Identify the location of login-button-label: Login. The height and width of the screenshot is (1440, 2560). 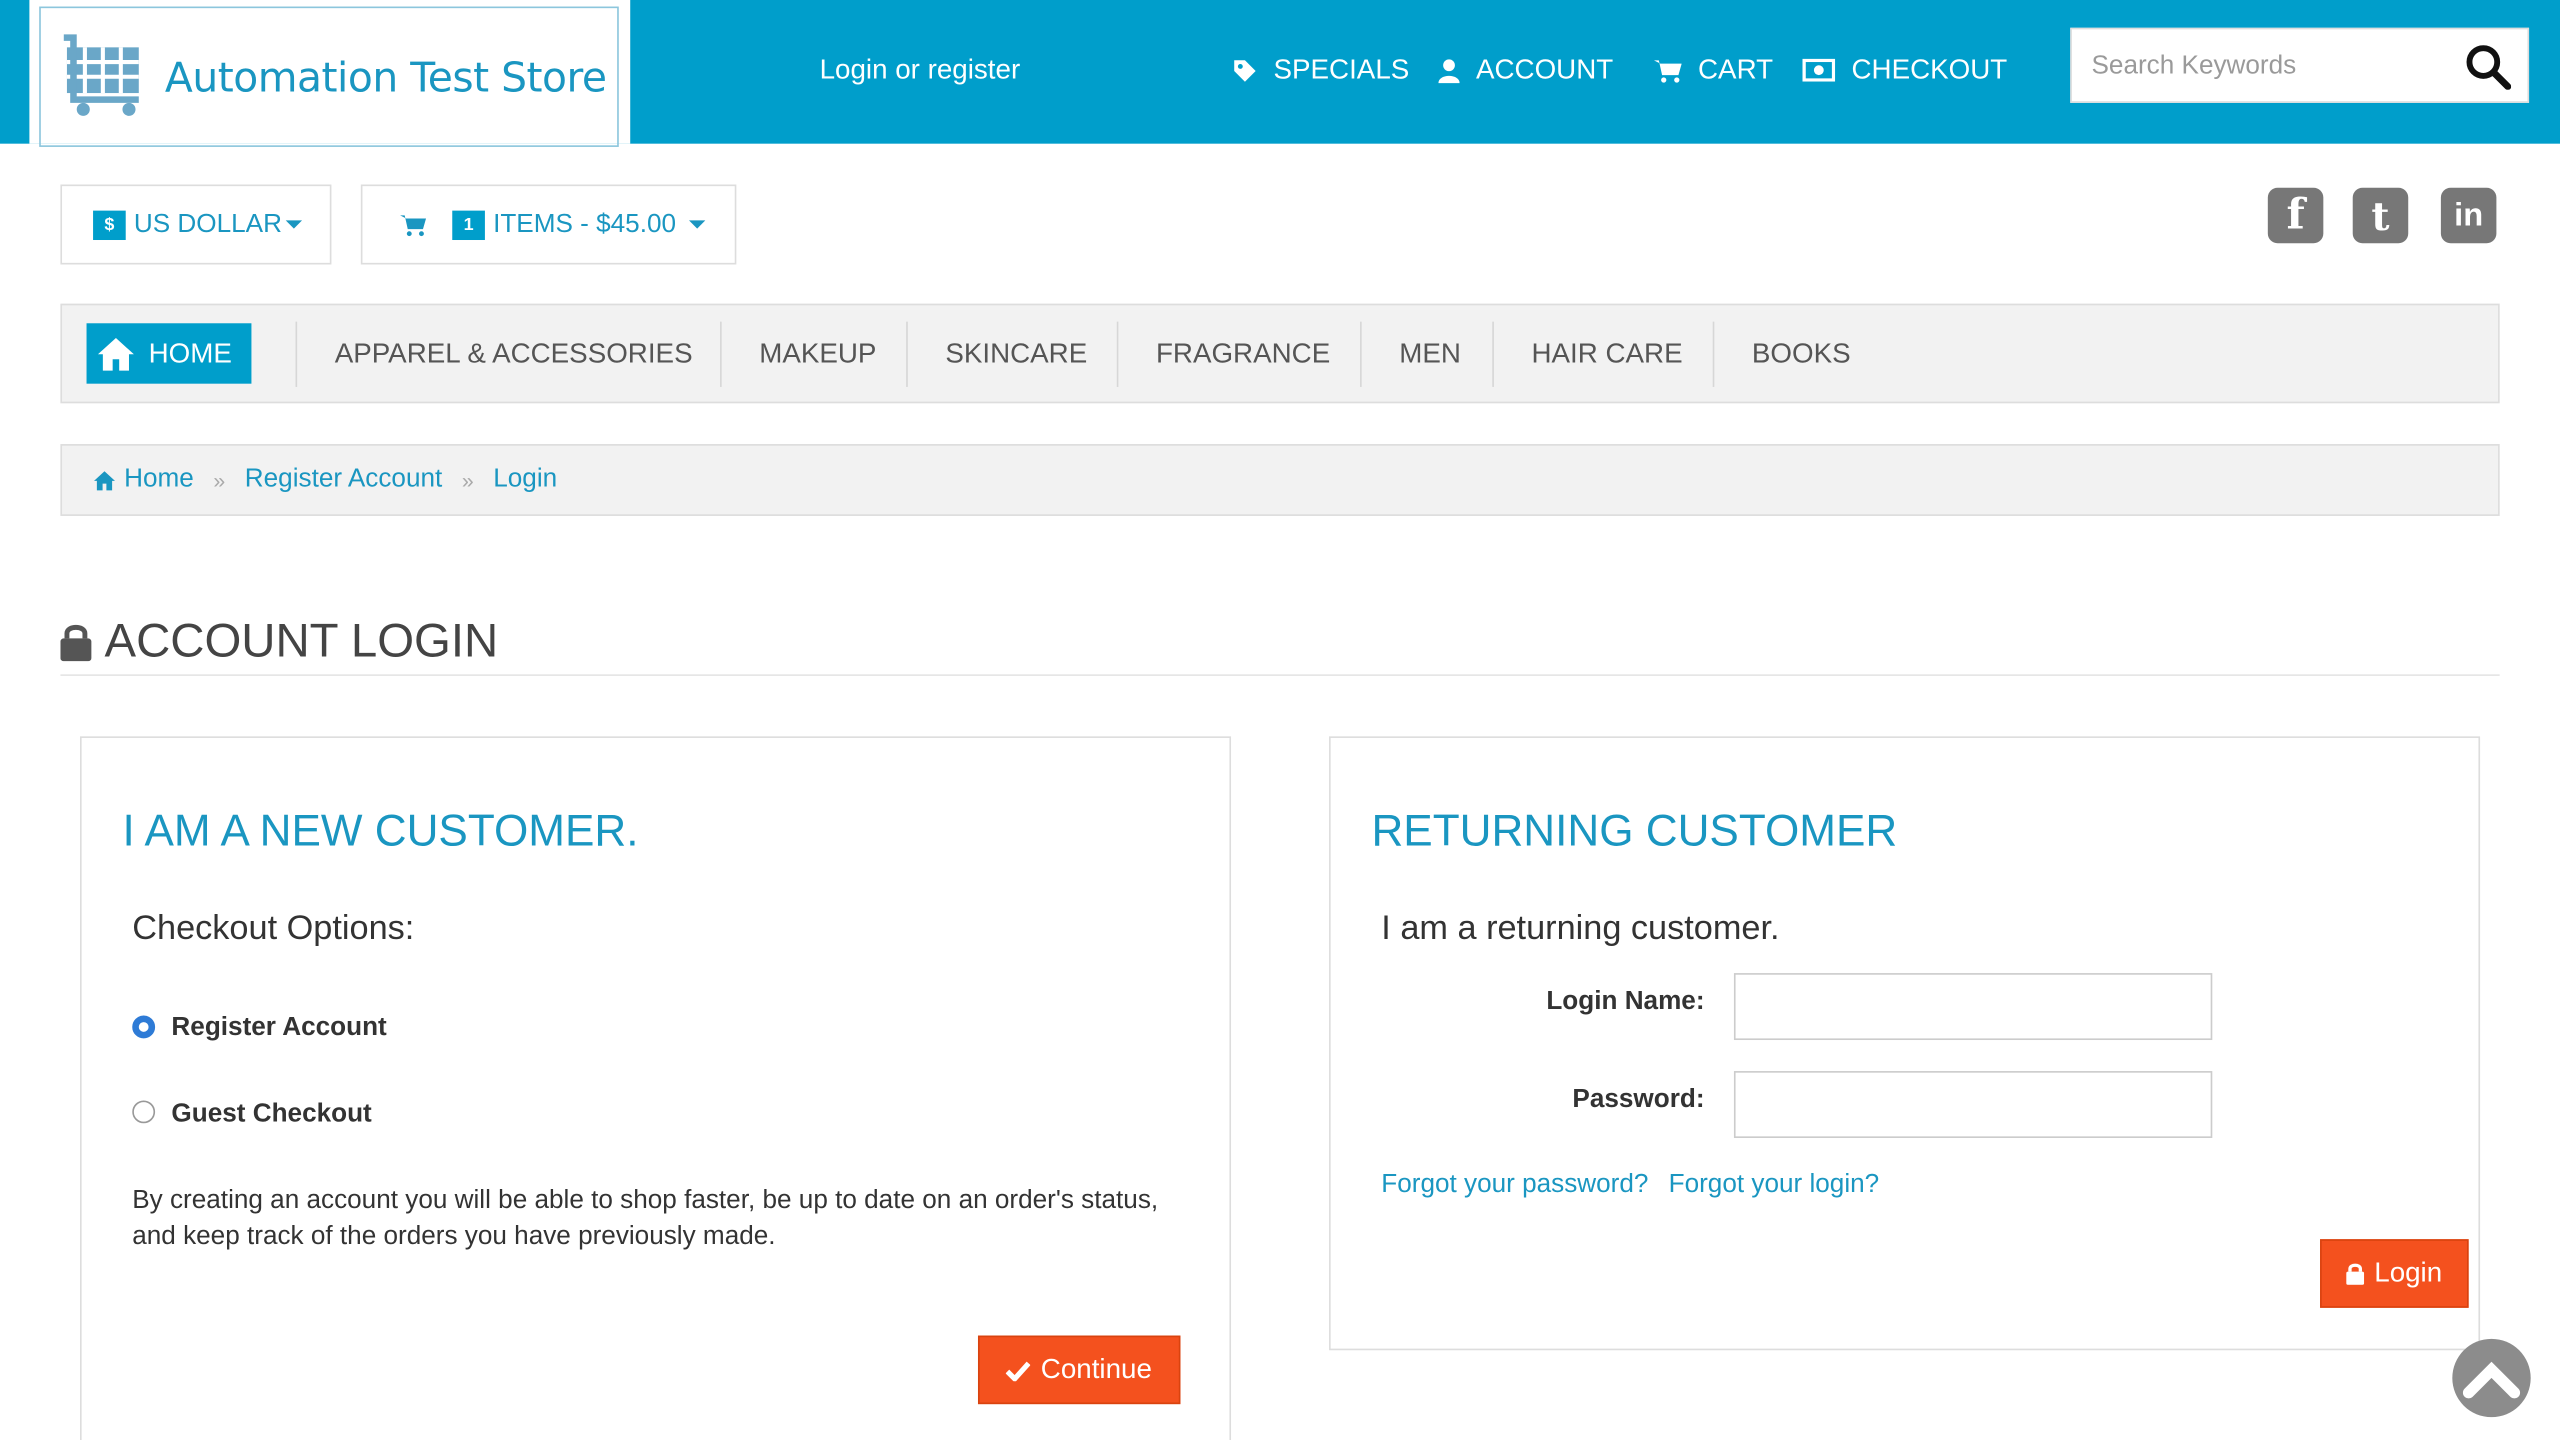
(2408, 1273).